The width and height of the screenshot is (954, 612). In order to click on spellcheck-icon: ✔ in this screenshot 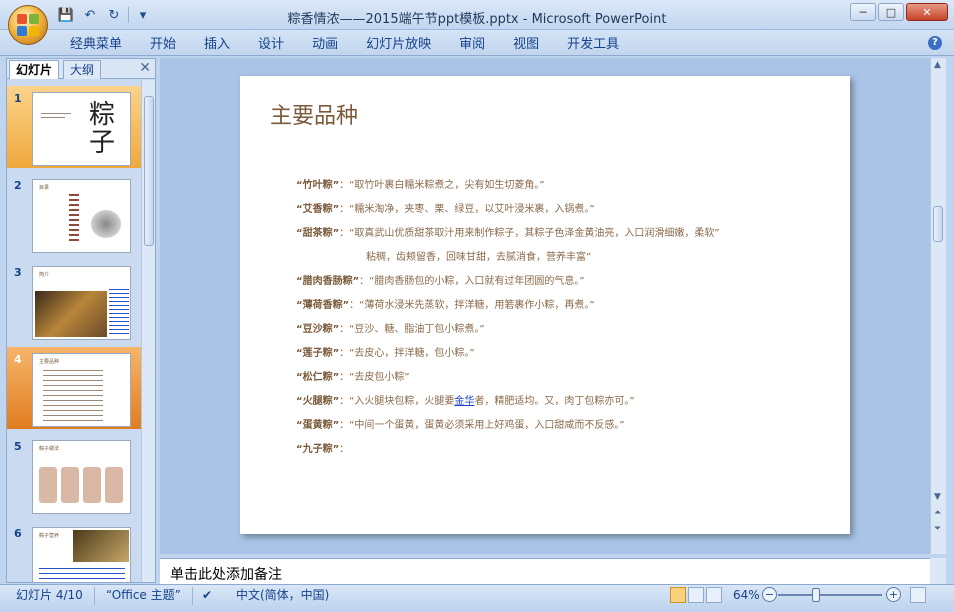, I will do `click(207, 595)`.